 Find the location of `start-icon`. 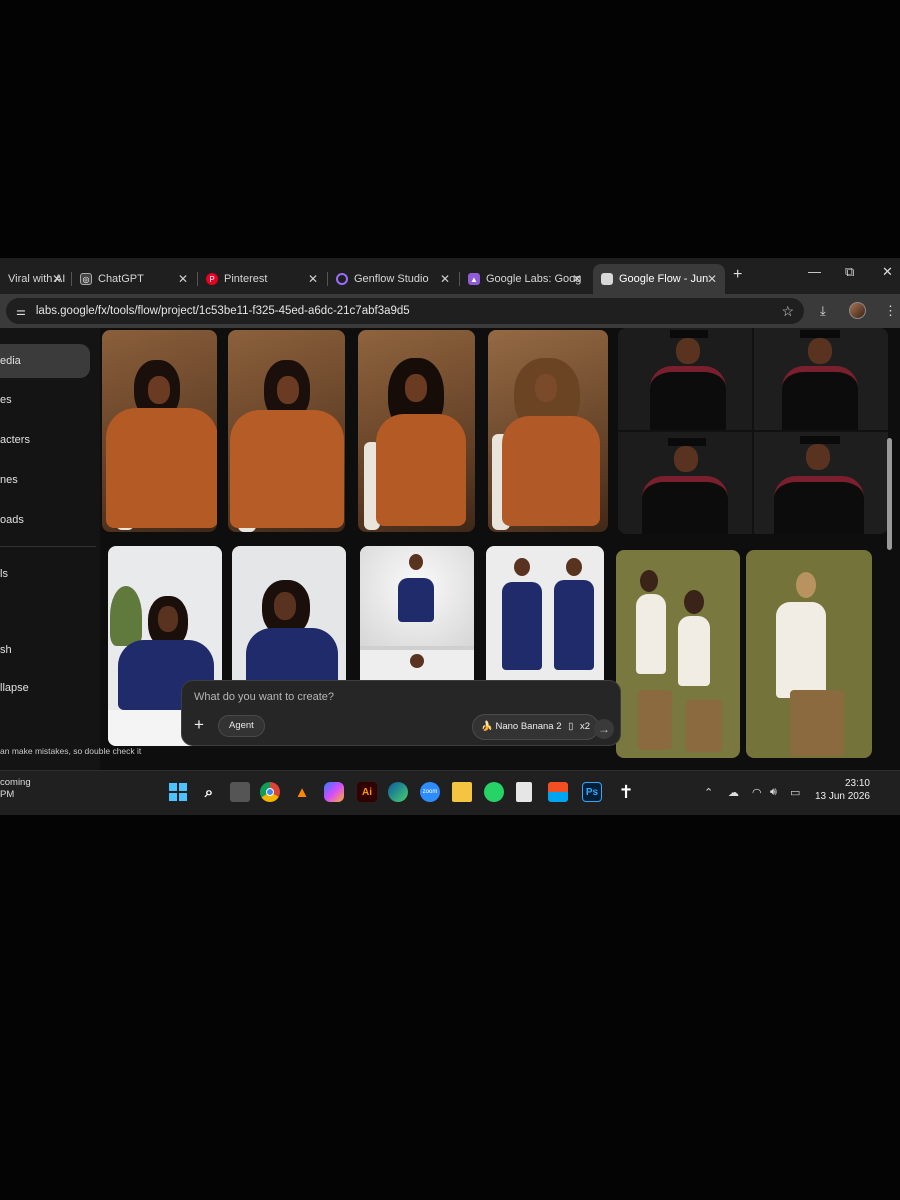

start-icon is located at coordinates (178, 792).